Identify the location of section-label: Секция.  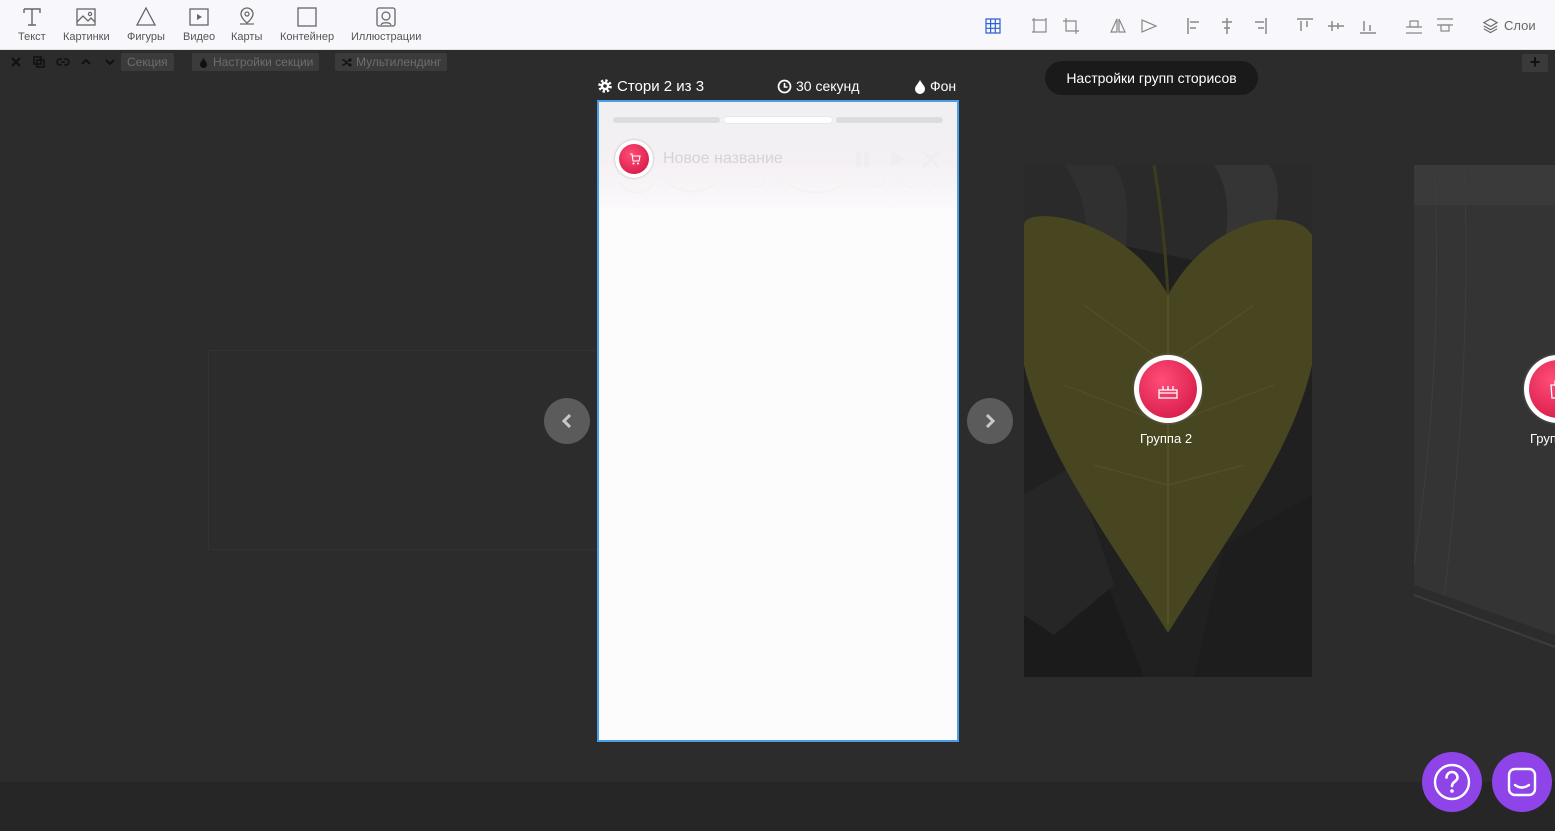
(147, 62).